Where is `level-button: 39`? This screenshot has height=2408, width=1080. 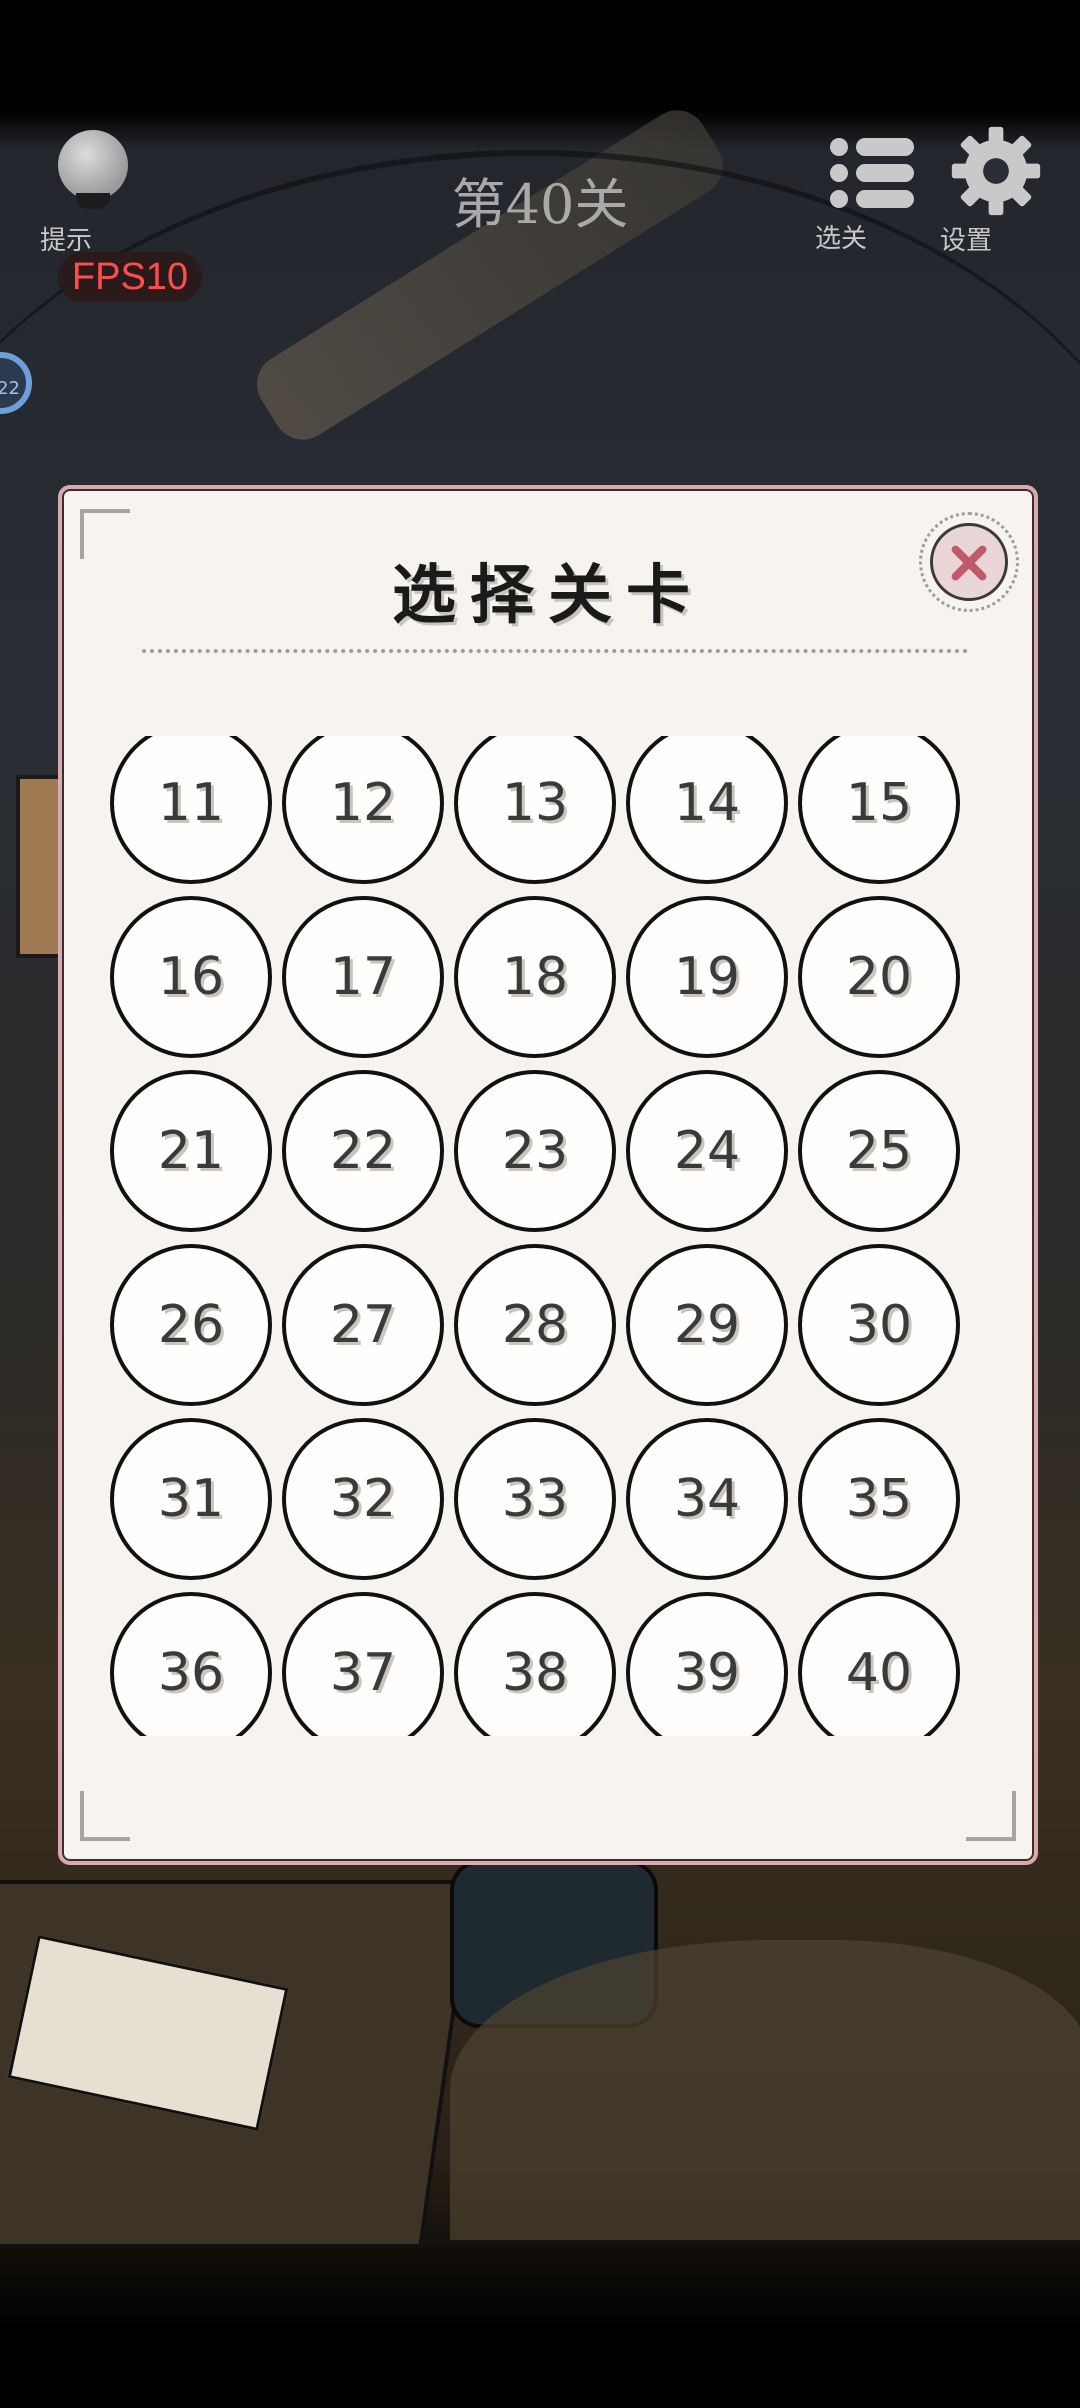 level-button: 39 is located at coordinates (707, 1664).